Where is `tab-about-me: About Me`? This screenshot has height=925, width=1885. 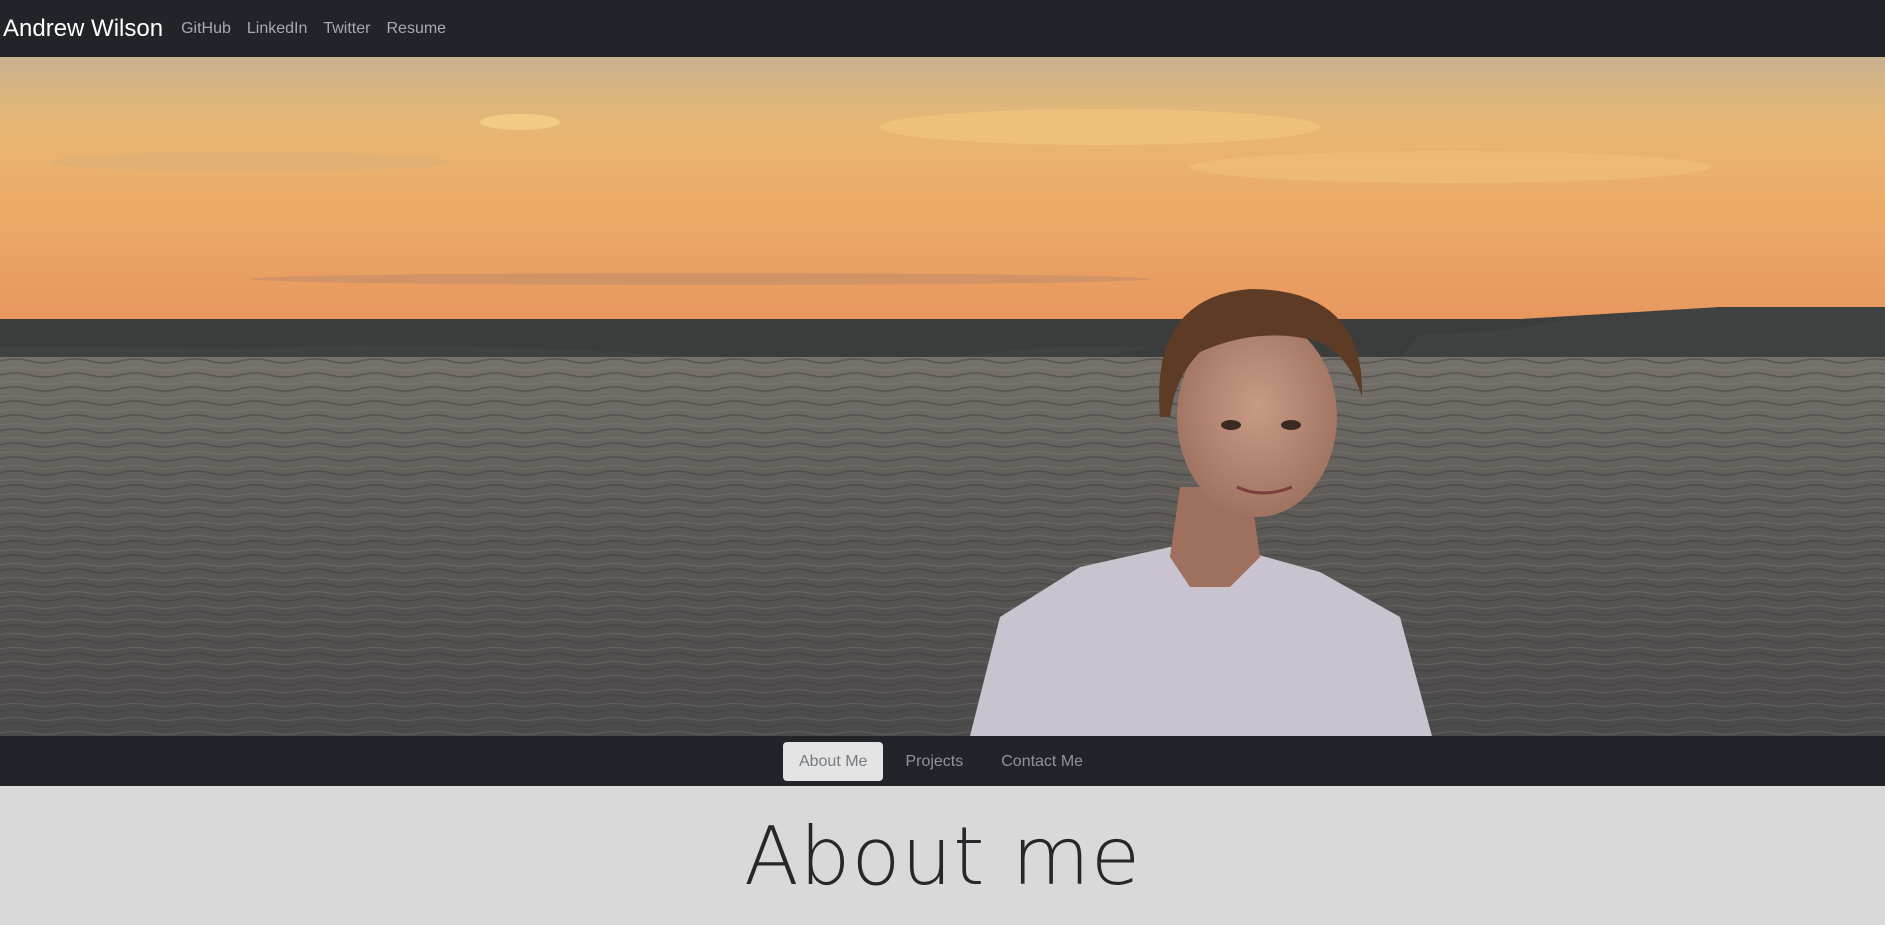 tab-about-me: About Me is located at coordinates (833, 761).